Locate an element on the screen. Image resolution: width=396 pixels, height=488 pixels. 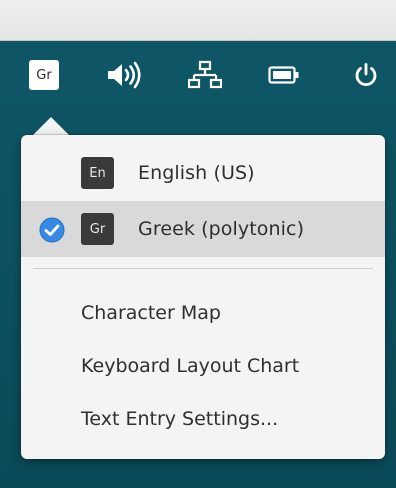
battery-icon is located at coordinates (283, 75).